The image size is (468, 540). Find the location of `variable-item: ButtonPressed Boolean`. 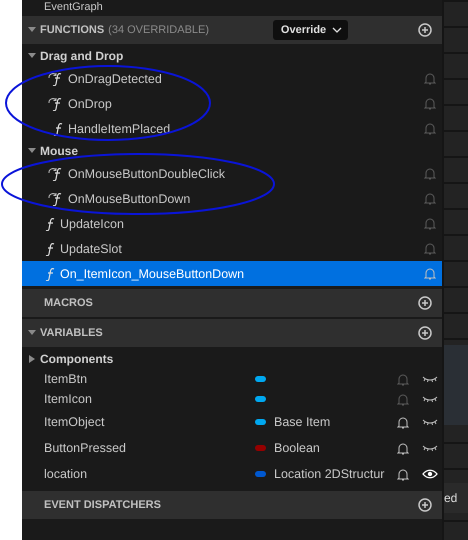

variable-item: ButtonPressed Boolean is located at coordinates (232, 448).